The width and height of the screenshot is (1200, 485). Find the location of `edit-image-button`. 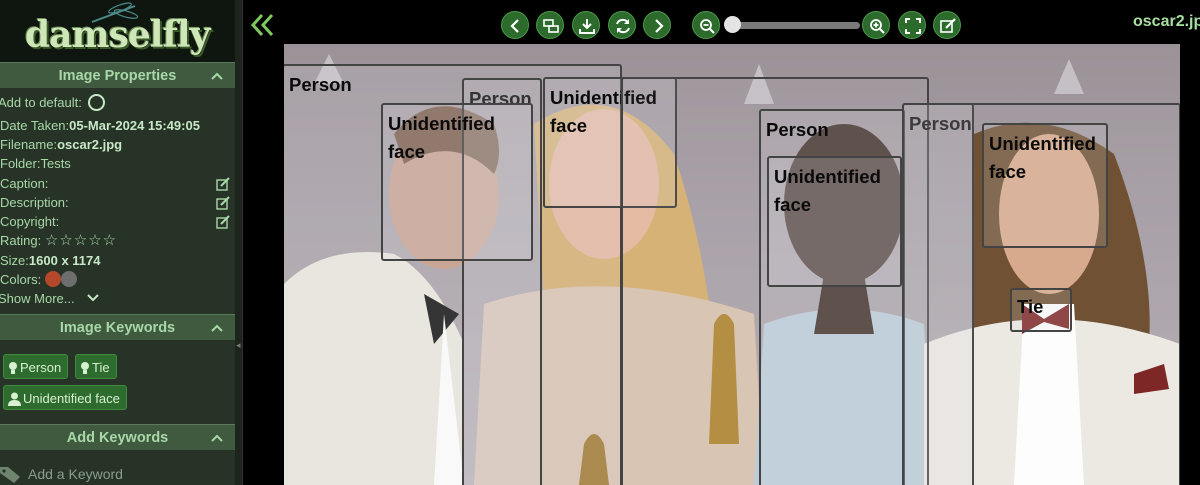

edit-image-button is located at coordinates (947, 25).